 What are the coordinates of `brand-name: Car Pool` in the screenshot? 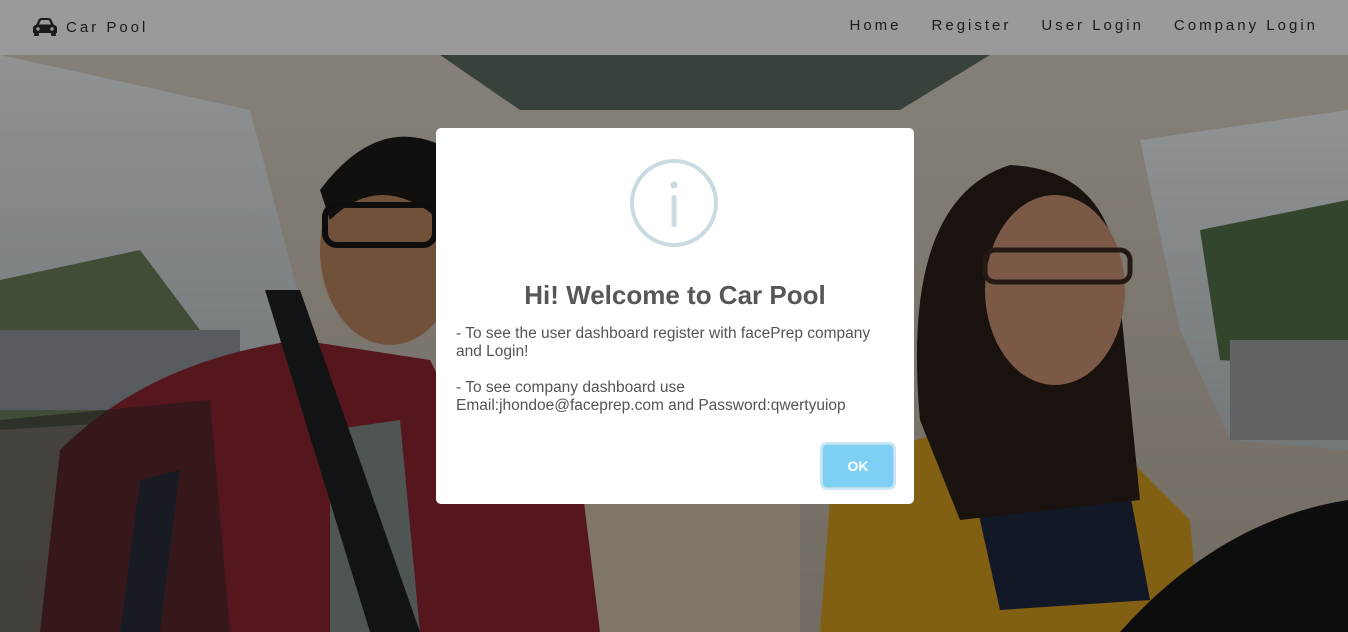 It's located at (107, 27).